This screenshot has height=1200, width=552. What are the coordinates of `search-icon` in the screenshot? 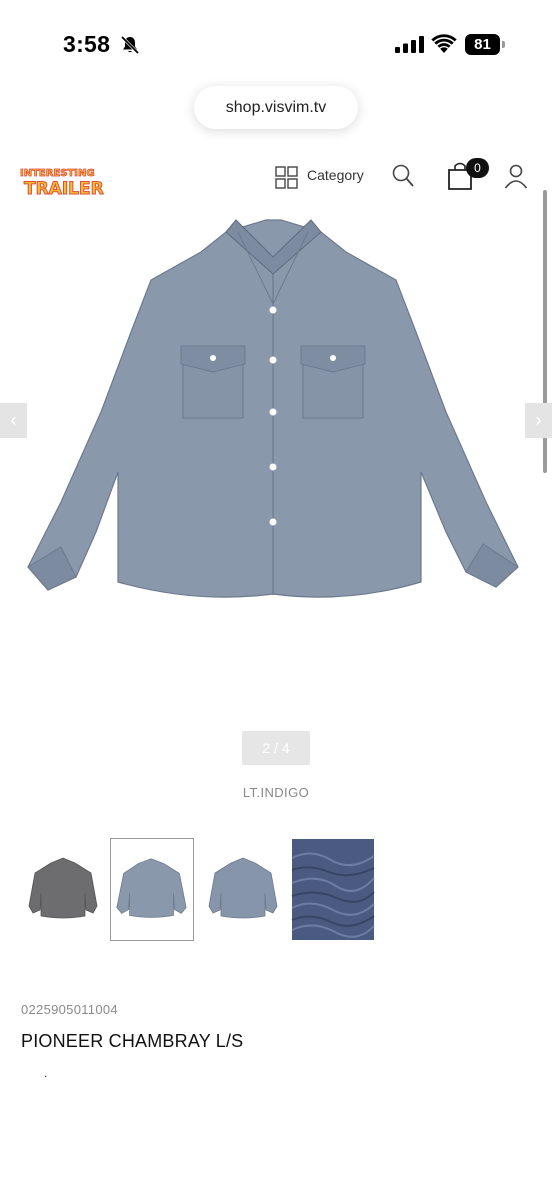 It's located at (403, 176).